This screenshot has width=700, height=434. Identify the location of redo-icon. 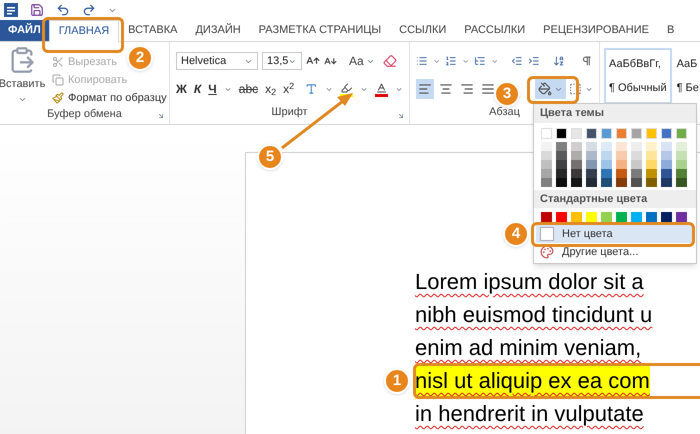
(89, 10).